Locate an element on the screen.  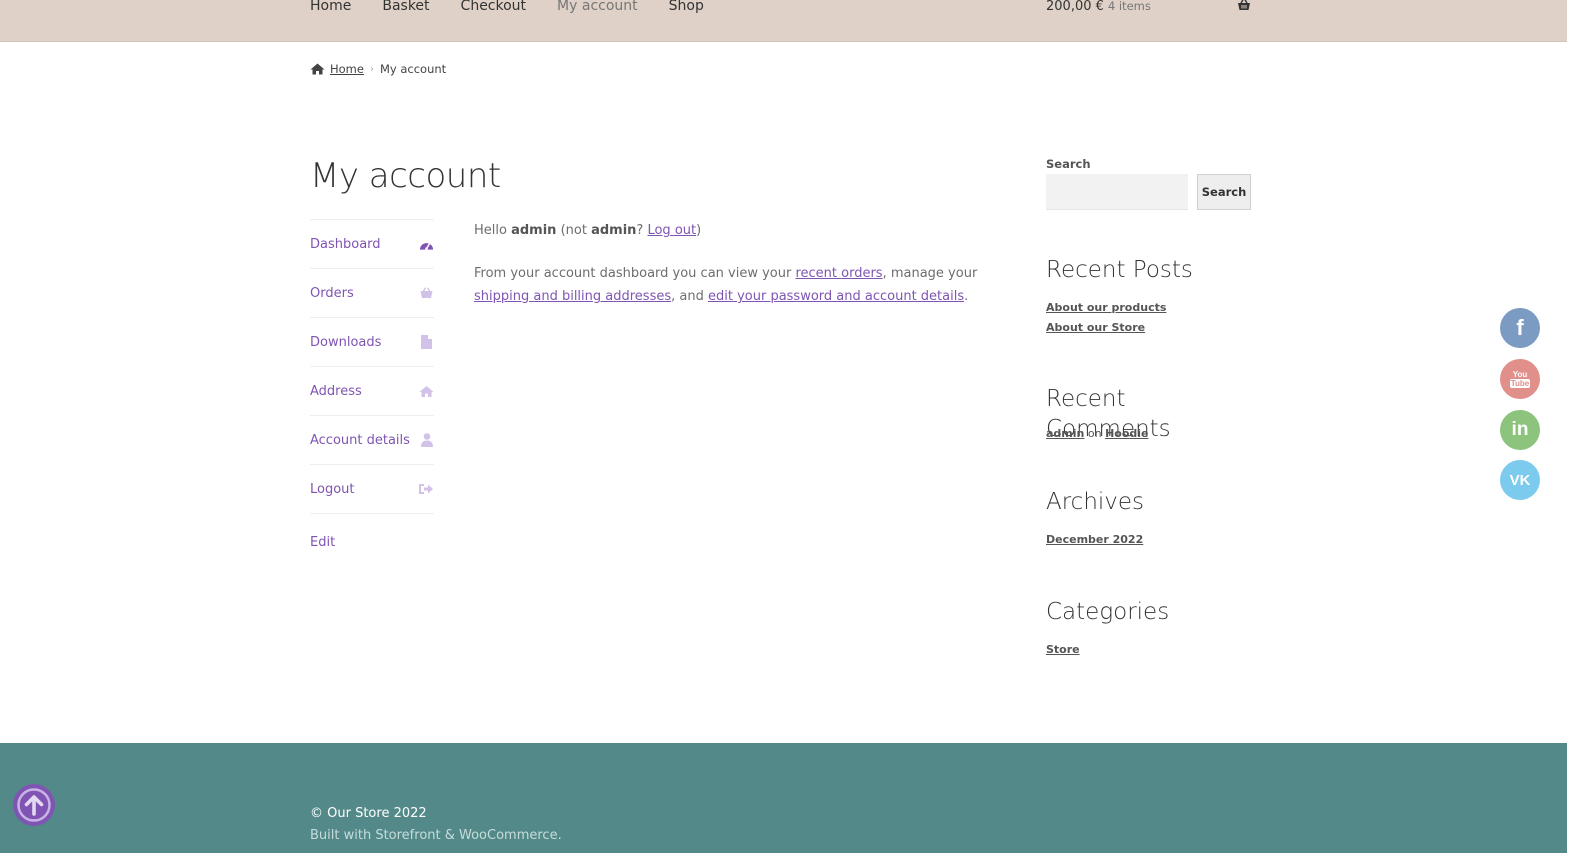
greeting: Hello admin (not admin? Log out) is located at coordinates (588, 230).